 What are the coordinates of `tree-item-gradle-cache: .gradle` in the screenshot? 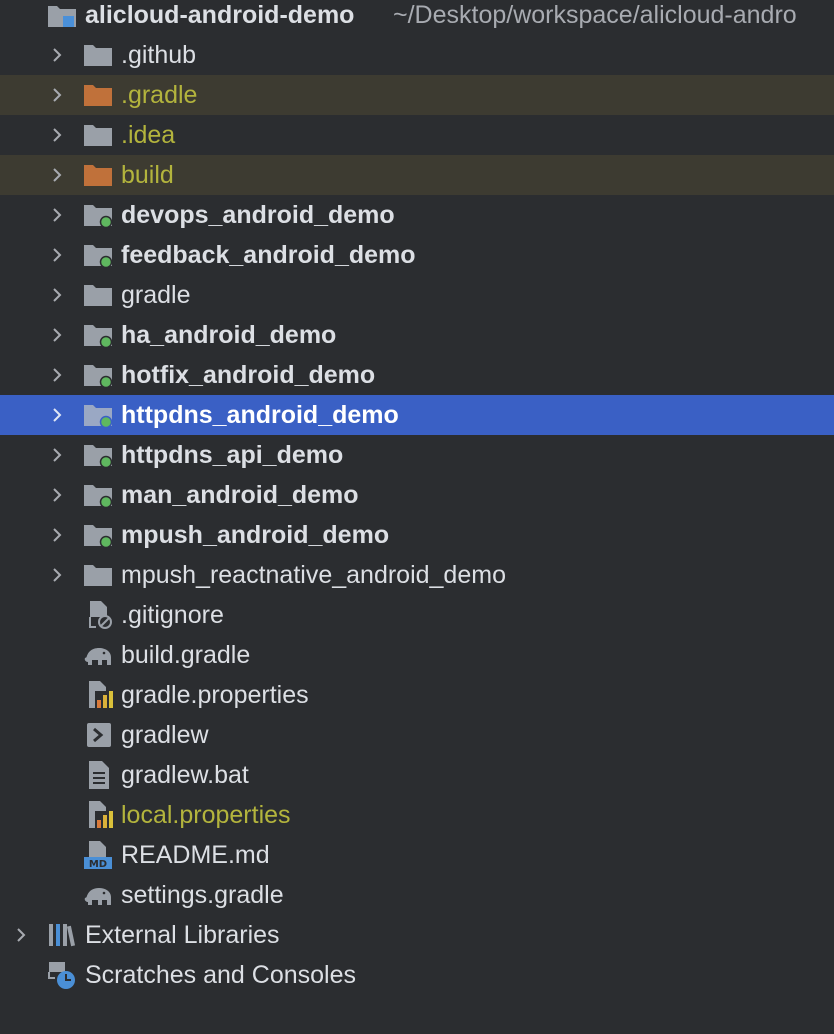 It's located at (417, 95).